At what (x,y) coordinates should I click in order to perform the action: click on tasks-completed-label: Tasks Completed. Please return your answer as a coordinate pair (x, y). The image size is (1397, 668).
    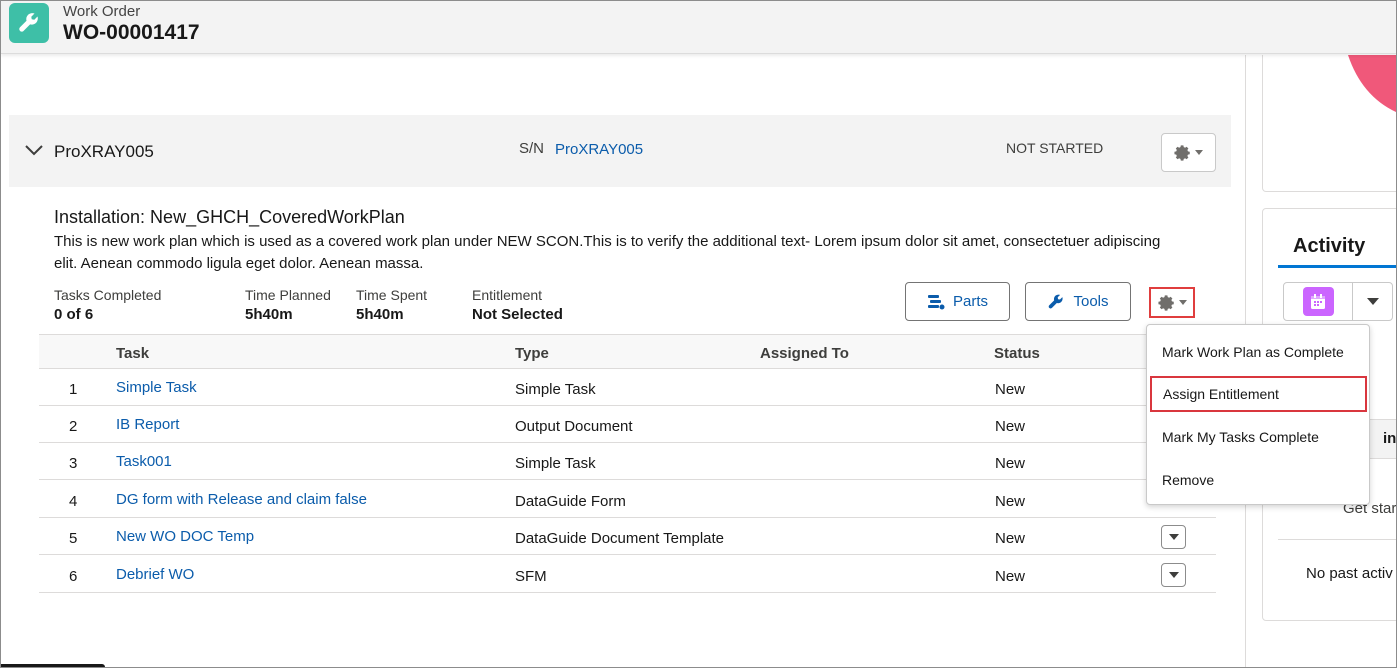
    Looking at the image, I should click on (108, 295).